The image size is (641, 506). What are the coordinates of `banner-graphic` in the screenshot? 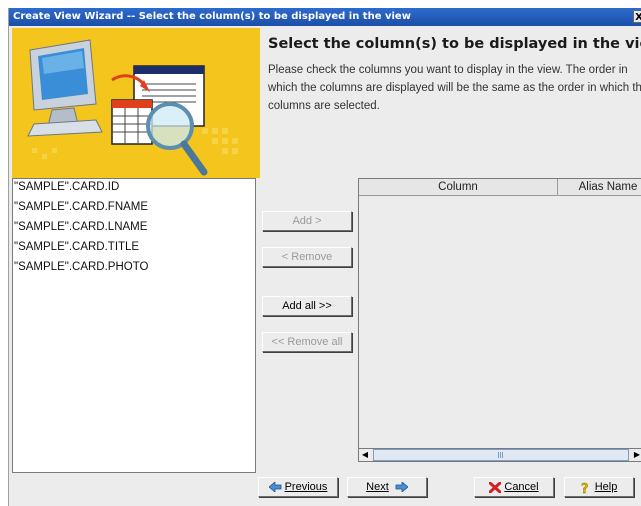 It's located at (136, 103).